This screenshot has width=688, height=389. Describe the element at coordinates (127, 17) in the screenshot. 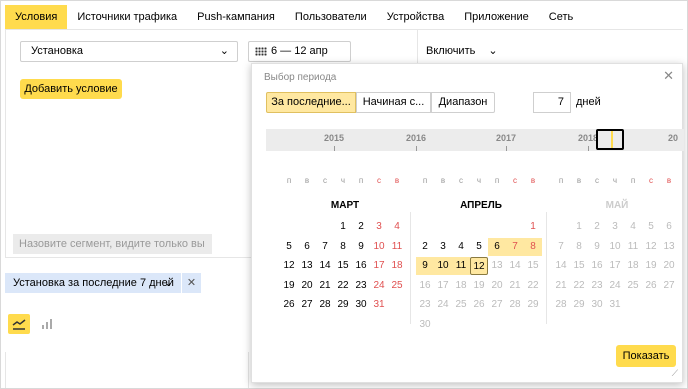

I see `tab-item: Источники трафика` at that location.